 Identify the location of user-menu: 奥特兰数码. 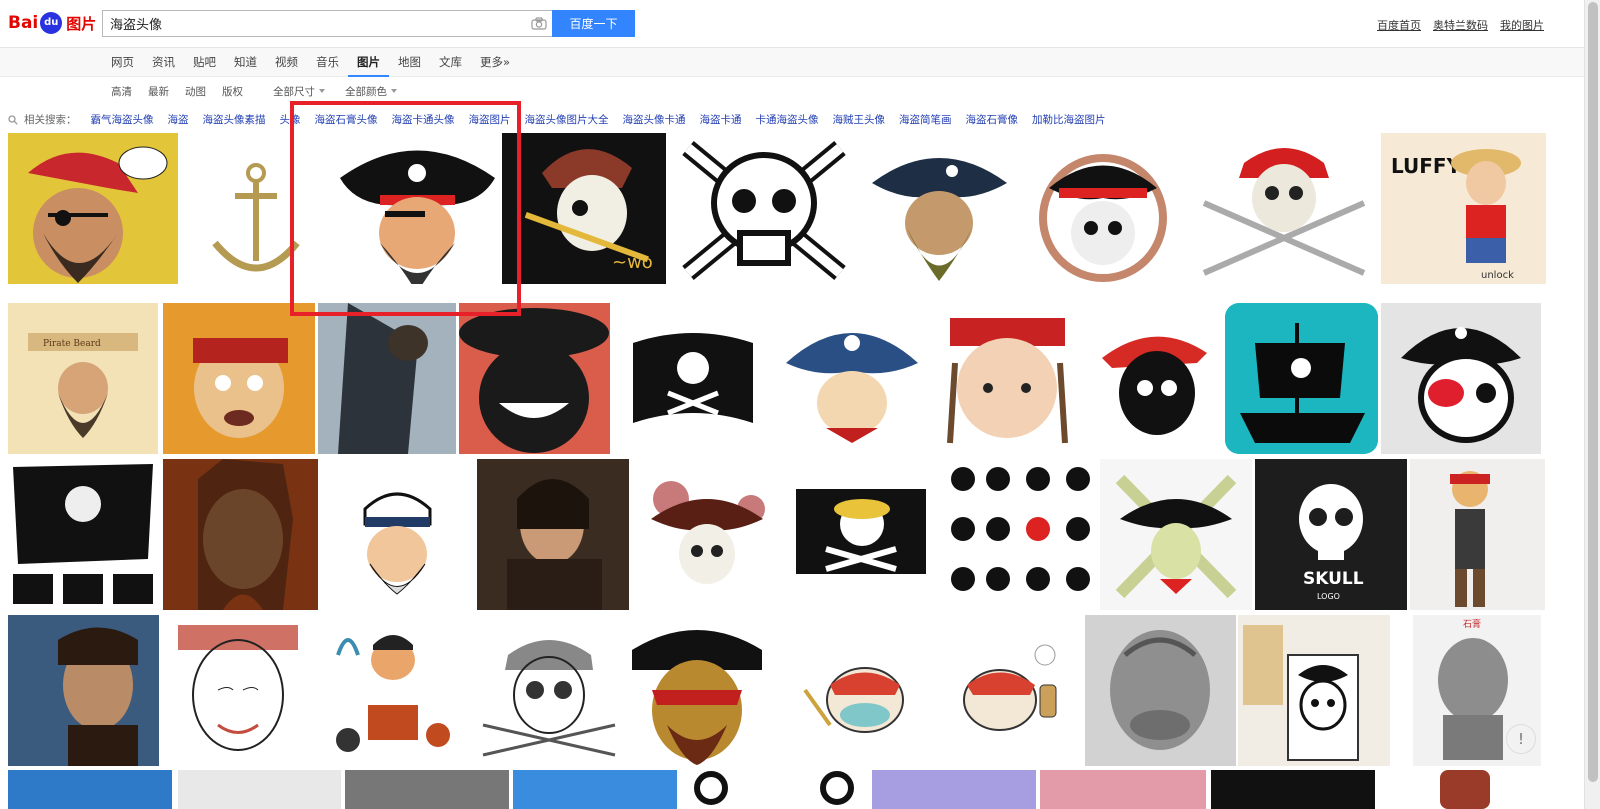
(1460, 25).